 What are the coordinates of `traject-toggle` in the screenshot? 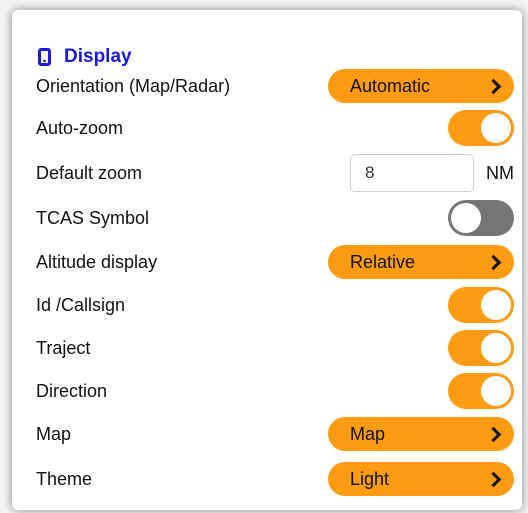 It's located at (481, 348).